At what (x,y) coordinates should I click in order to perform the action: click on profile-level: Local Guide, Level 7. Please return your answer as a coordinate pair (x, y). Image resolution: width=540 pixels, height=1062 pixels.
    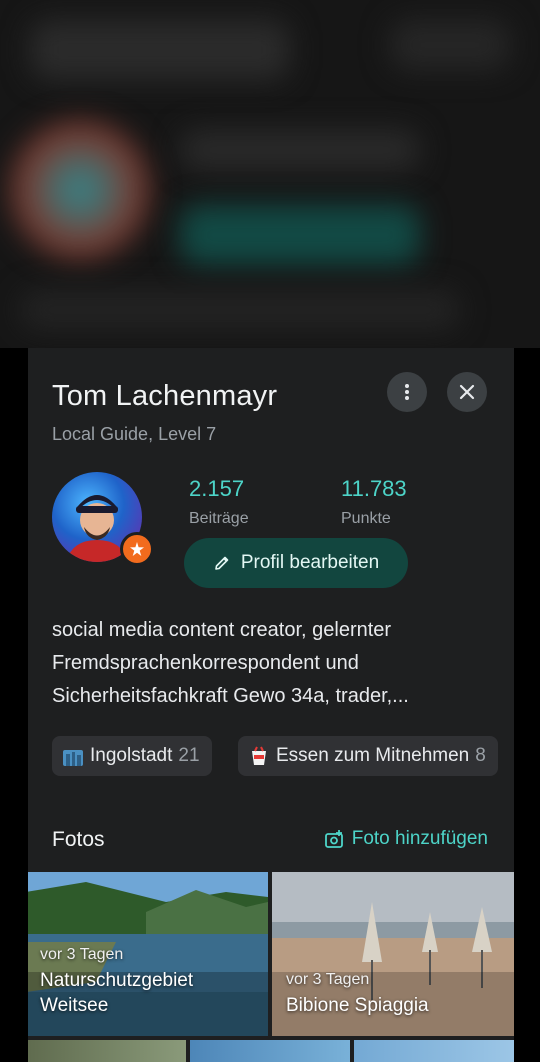
    Looking at the image, I should click on (134, 434).